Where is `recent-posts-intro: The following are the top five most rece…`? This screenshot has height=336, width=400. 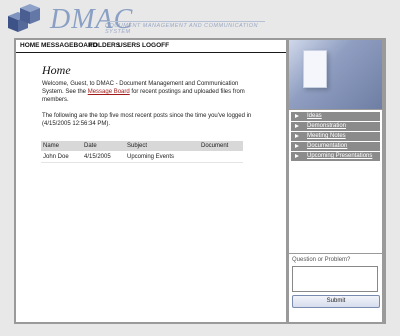
recent-posts-intro: The following are the top five most rece… is located at coordinates (147, 120).